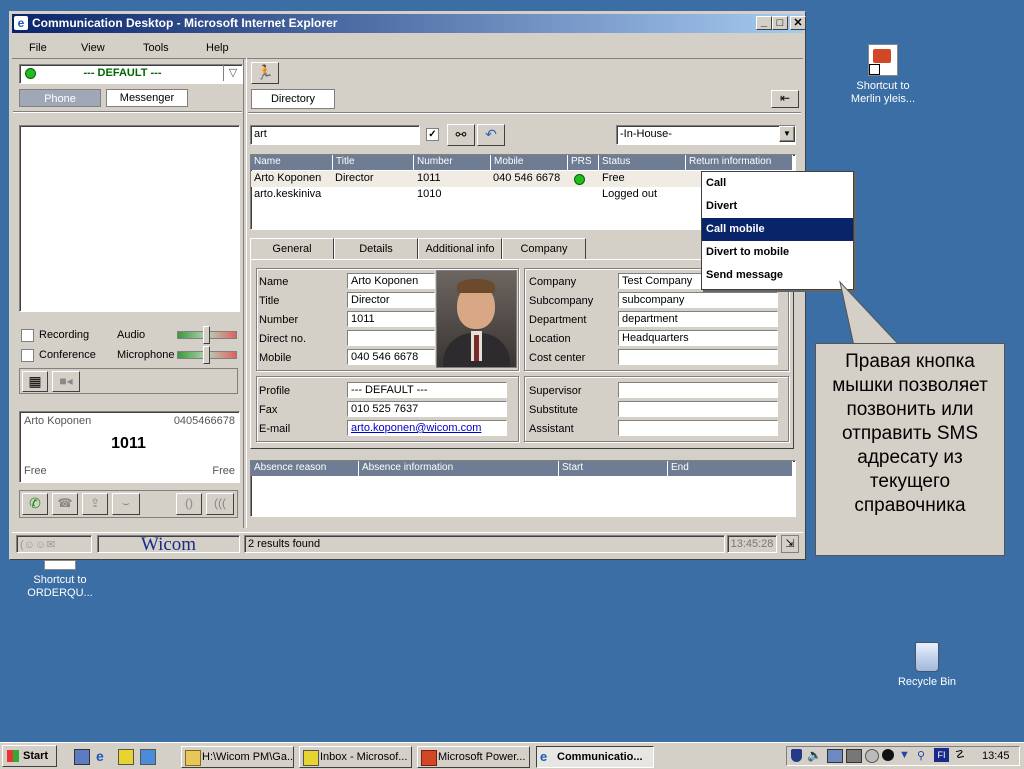 Image resolution: width=1024 pixels, height=769 pixels. What do you see at coordinates (217, 48) in the screenshot?
I see `menu-help: Help` at bounding box center [217, 48].